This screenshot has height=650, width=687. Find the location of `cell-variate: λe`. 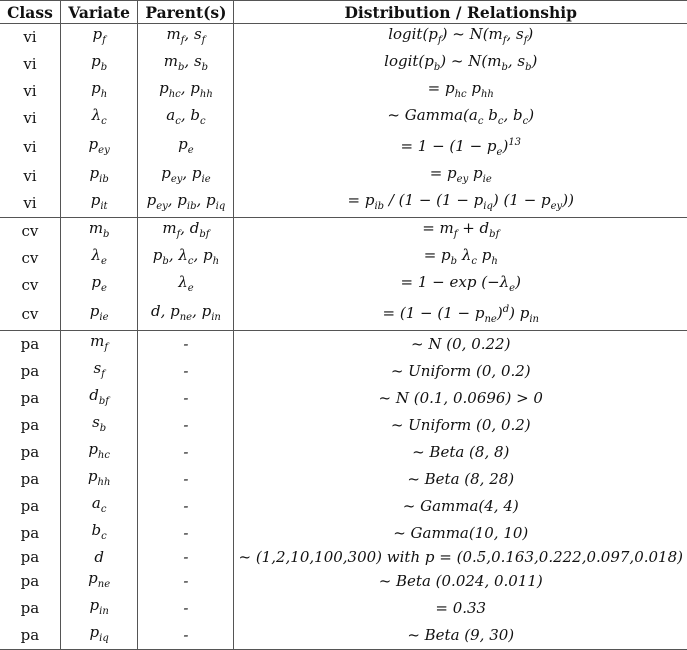

cell-variate: λe is located at coordinates (99, 258).